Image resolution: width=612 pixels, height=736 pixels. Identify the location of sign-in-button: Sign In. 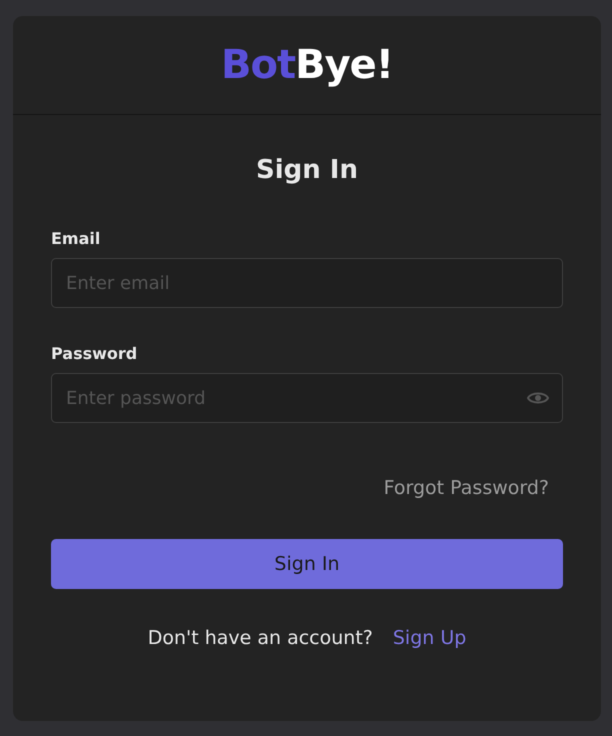
(307, 564).